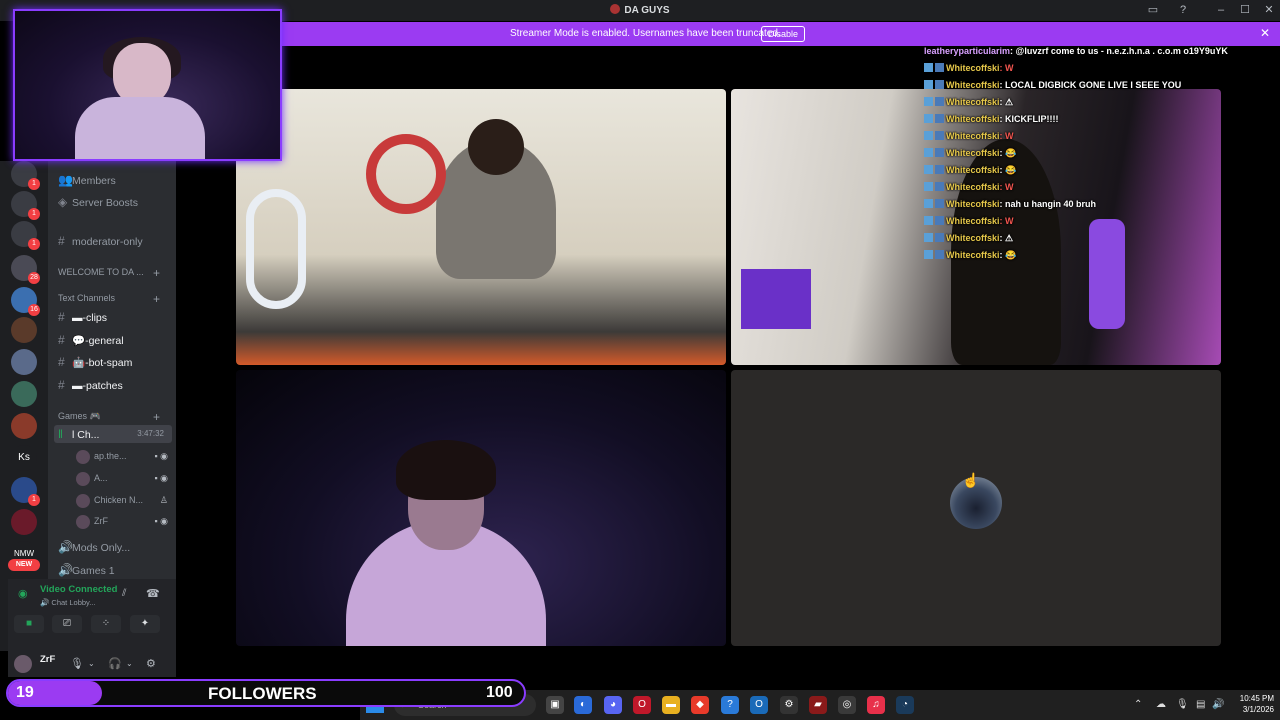 The image size is (1280, 720). I want to click on category-welcome: WELCOME TO DA ... +, so click(109, 273).